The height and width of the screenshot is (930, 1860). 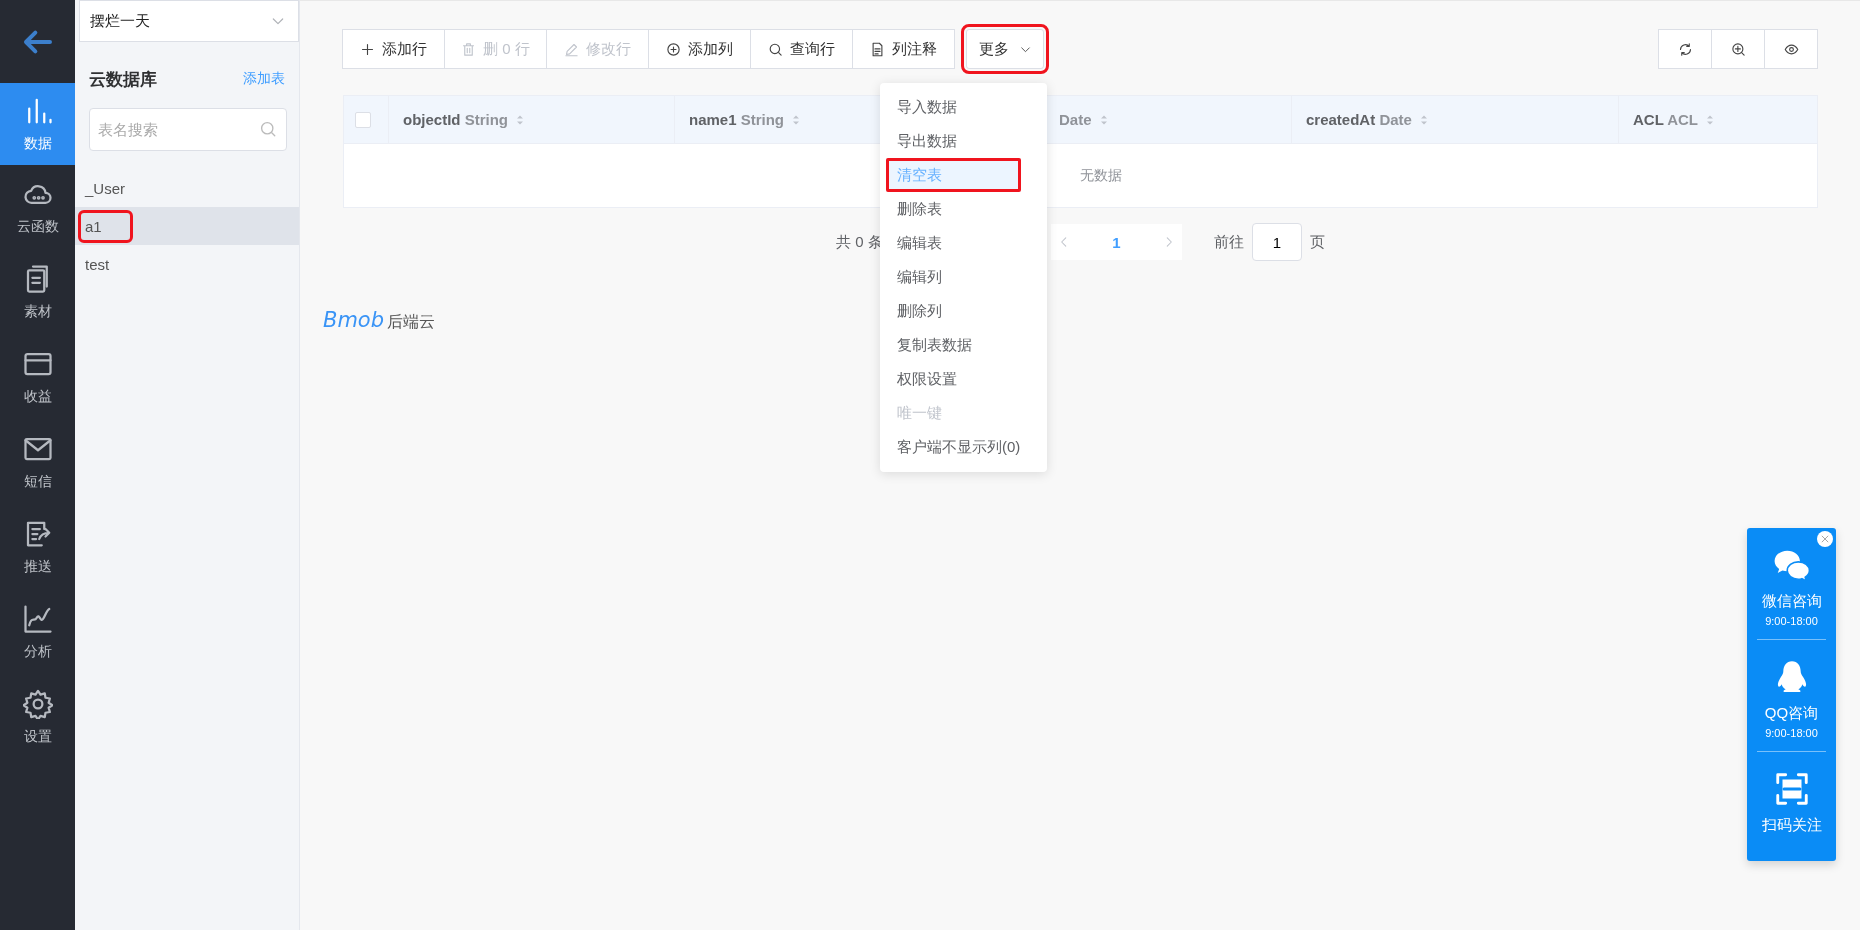 What do you see at coordinates (963, 141) in the screenshot?
I see `menu-item: 导出数据` at bounding box center [963, 141].